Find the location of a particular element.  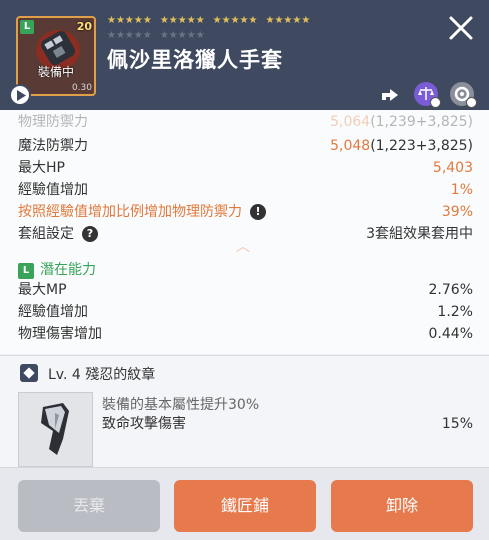

potential-row: 最大MP 2.76% is located at coordinates (245, 290).